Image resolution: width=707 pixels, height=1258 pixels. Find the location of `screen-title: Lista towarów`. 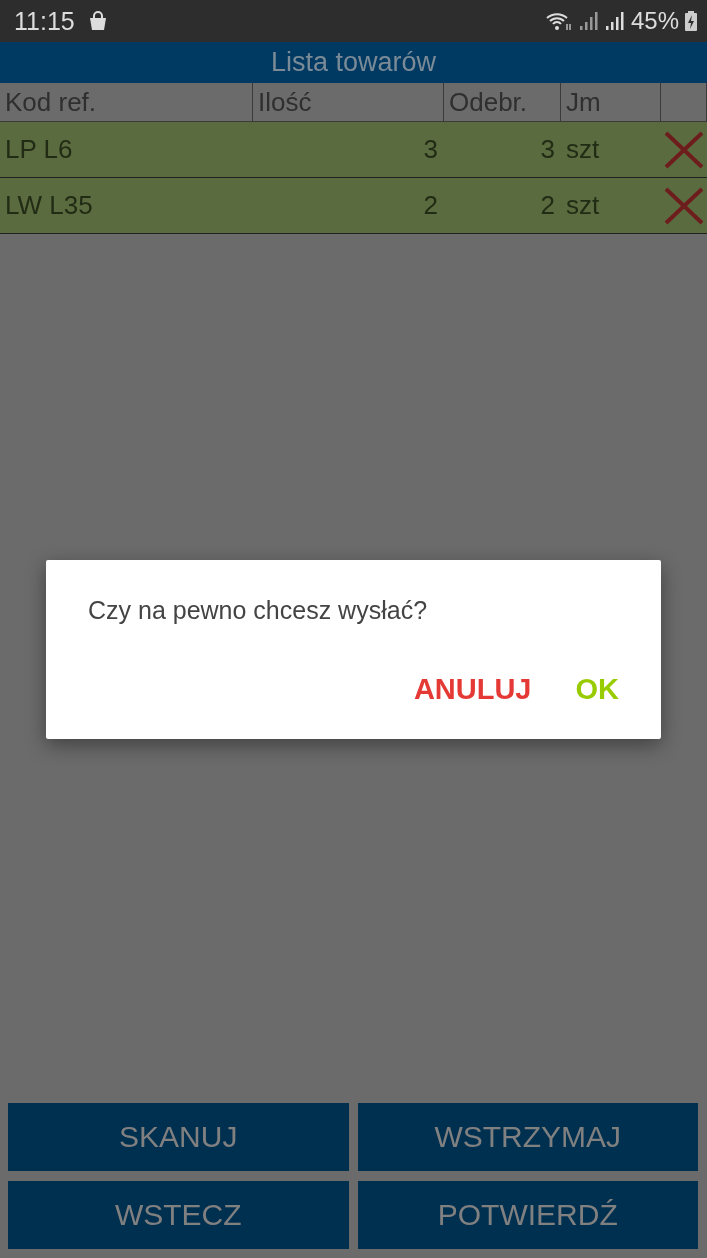

screen-title: Lista towarów is located at coordinates (353, 62).